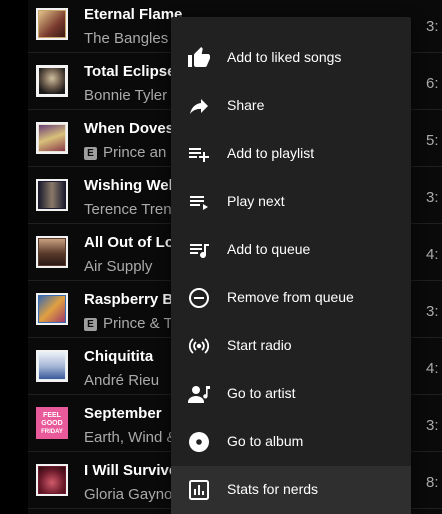 Image resolution: width=442 pixels, height=514 pixels. What do you see at coordinates (199, 155) in the screenshot?
I see `playlist-add-icon` at bounding box center [199, 155].